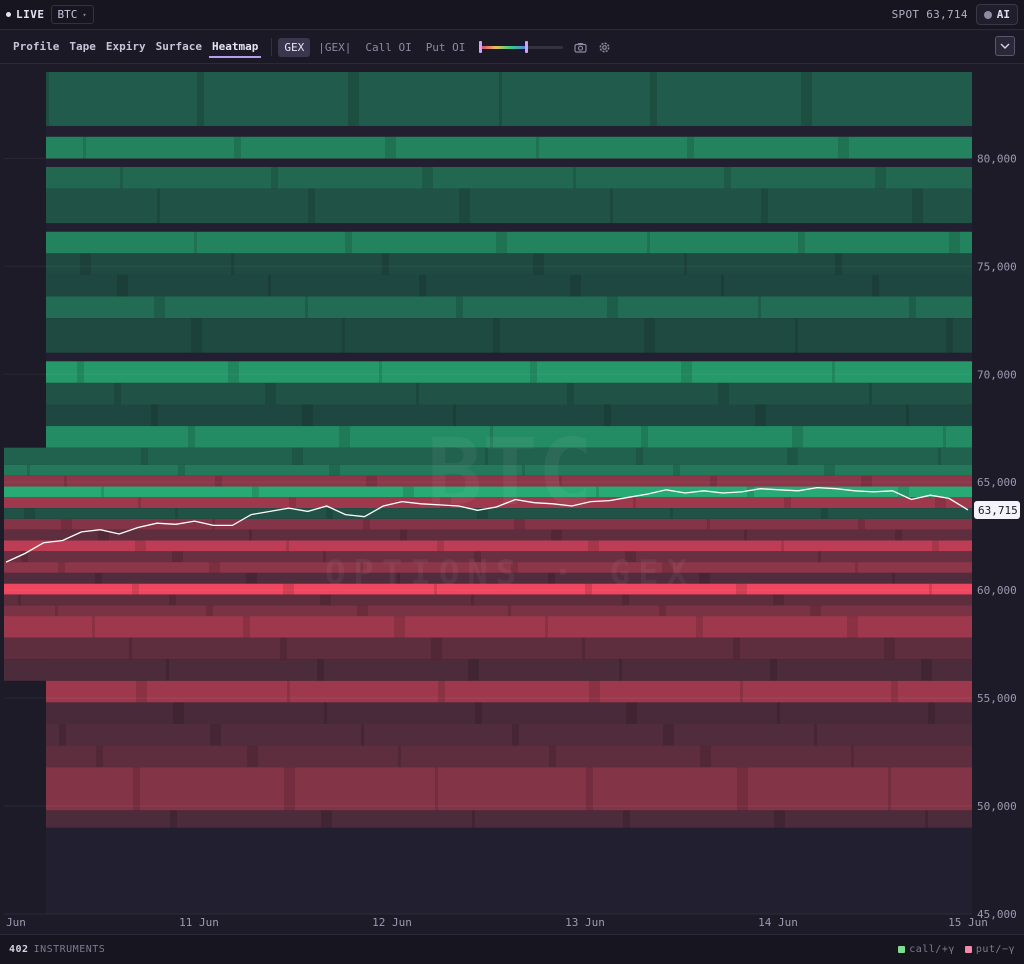 Image resolution: width=1024 pixels, height=964 pixels. Describe the element at coordinates (82, 47) in the screenshot. I see `tab-tape: Tape` at that location.